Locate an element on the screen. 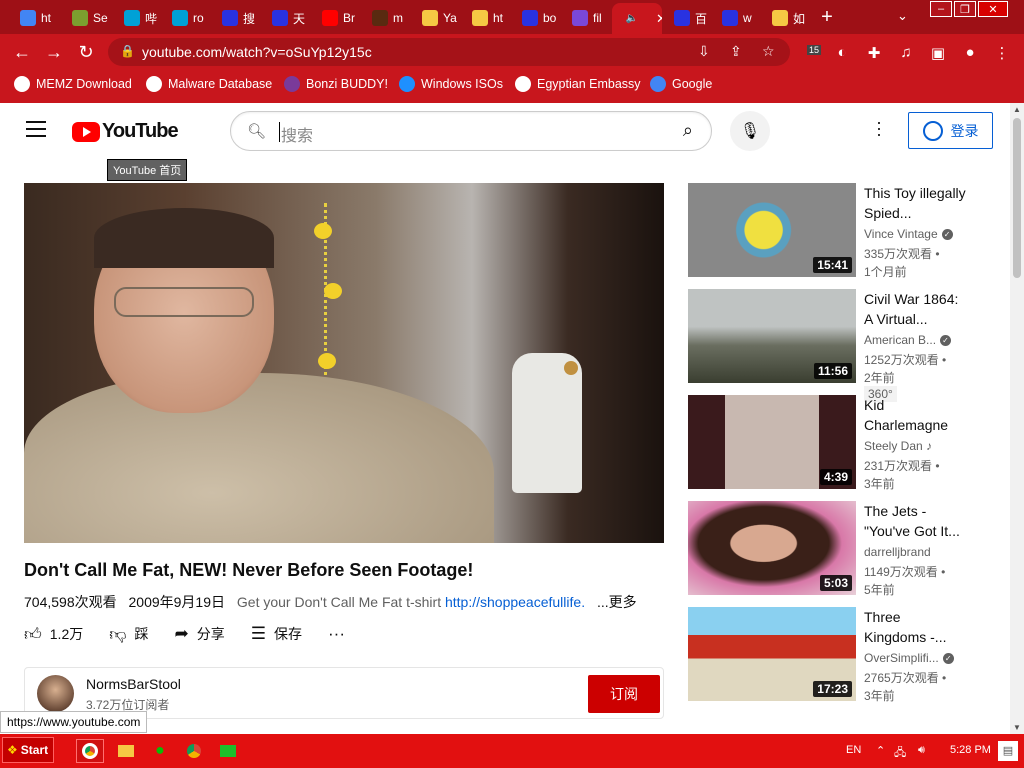 This screenshot has width=1024, height=768. recommendation-channel: darrelljbrand is located at coordinates (897, 552).